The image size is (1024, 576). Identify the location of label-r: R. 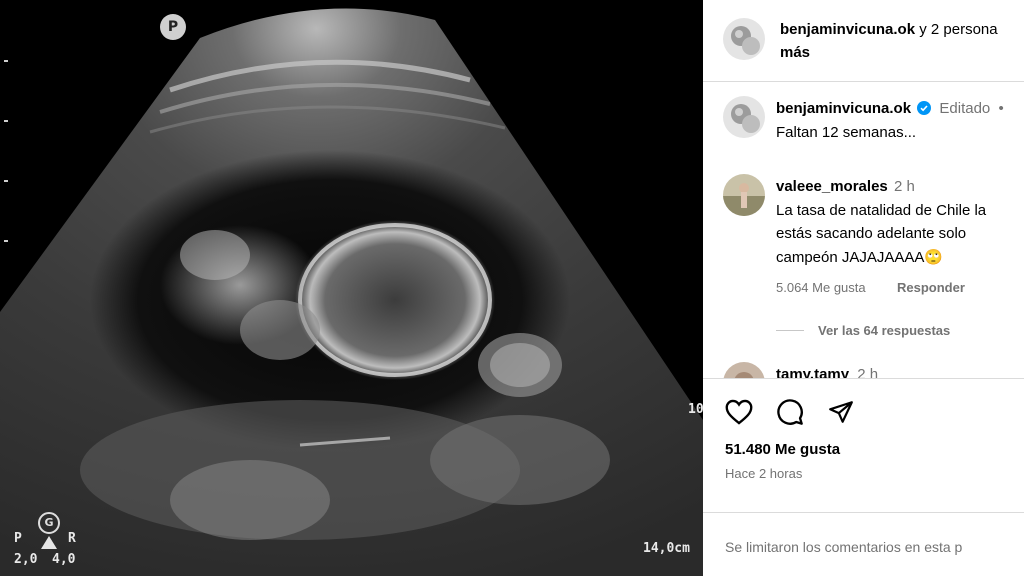
(72, 538).